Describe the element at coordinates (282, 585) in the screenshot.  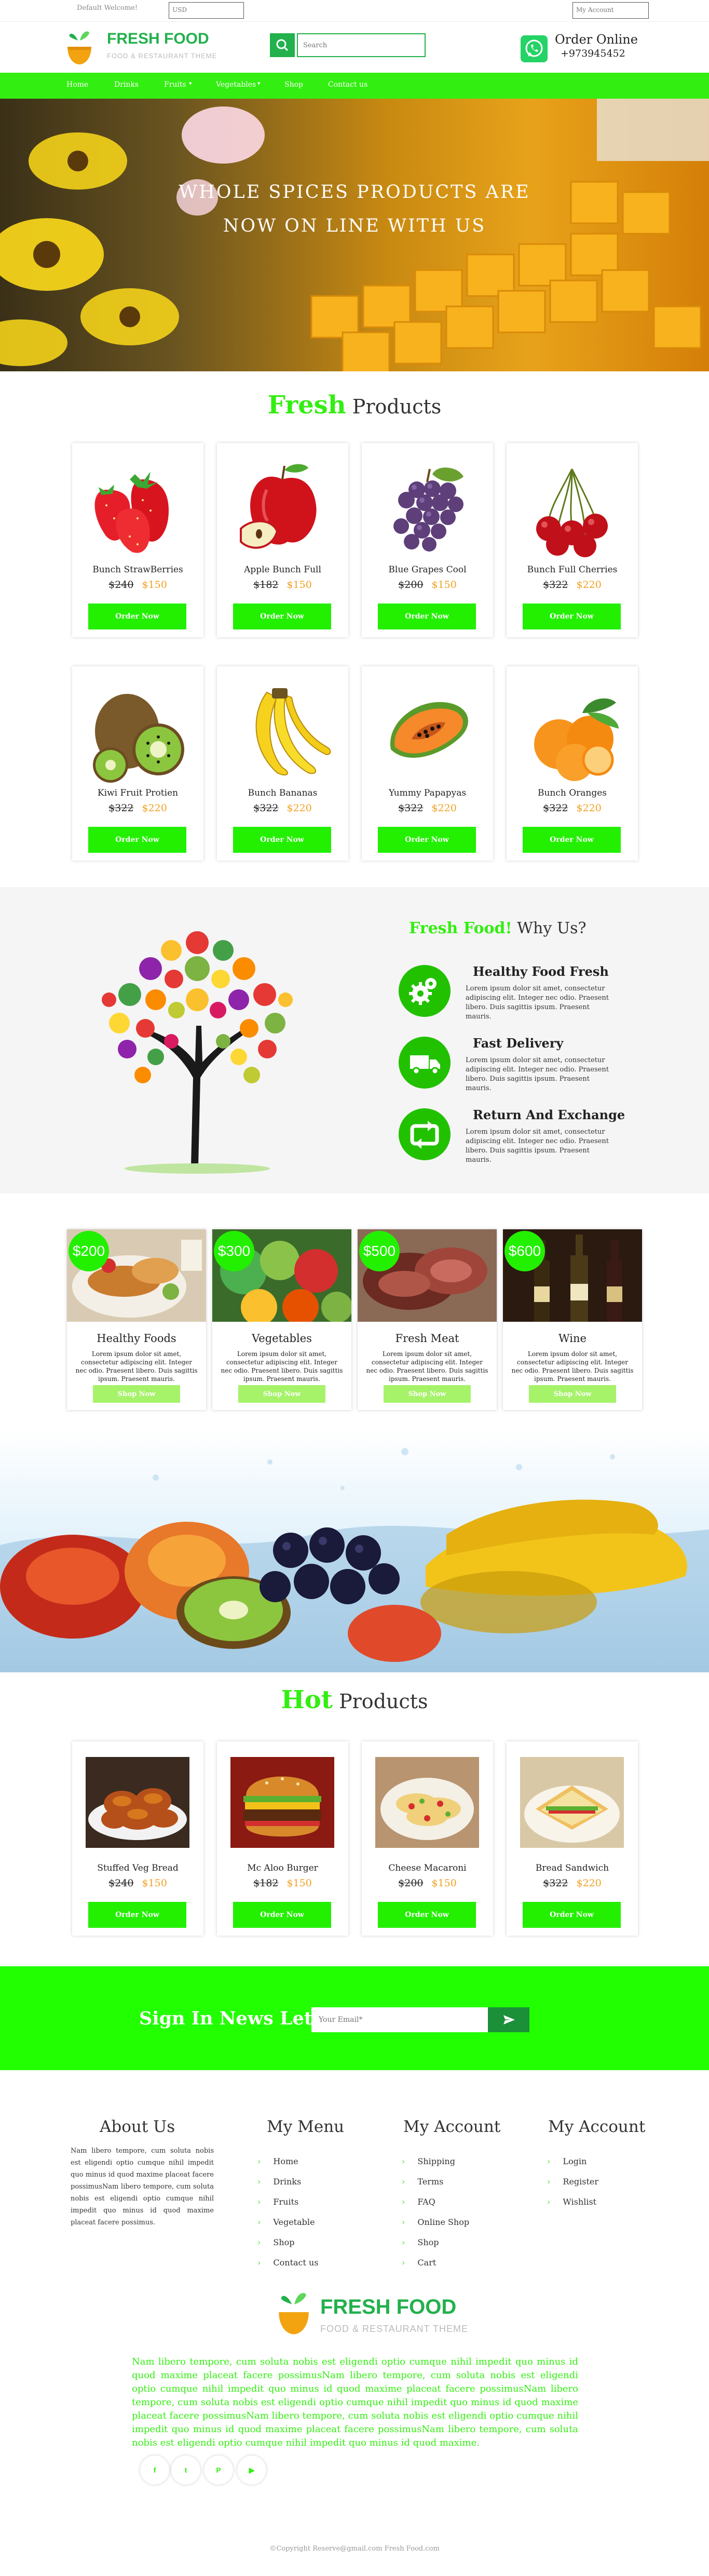
I see `product-prices: $182 $150` at that location.